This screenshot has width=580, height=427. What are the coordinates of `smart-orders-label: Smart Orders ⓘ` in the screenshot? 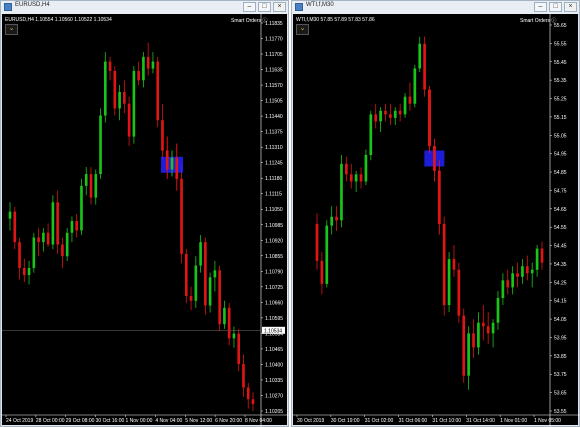 It's located at (538, 20).